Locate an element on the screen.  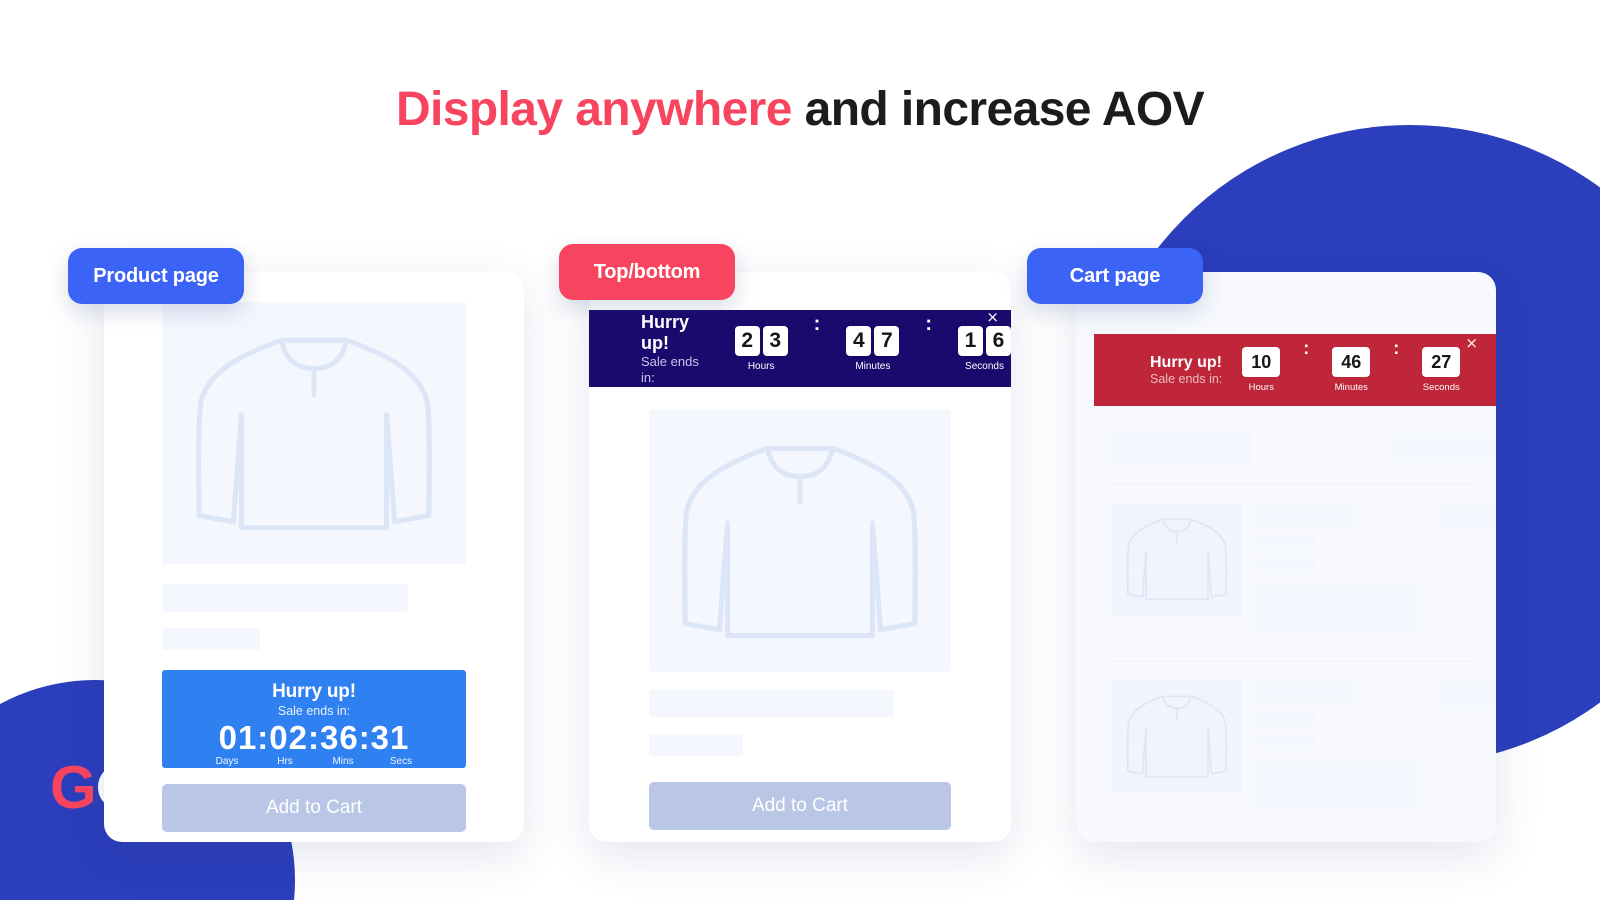
timer-hours-digits: 2 3 is located at coordinates (761, 340).